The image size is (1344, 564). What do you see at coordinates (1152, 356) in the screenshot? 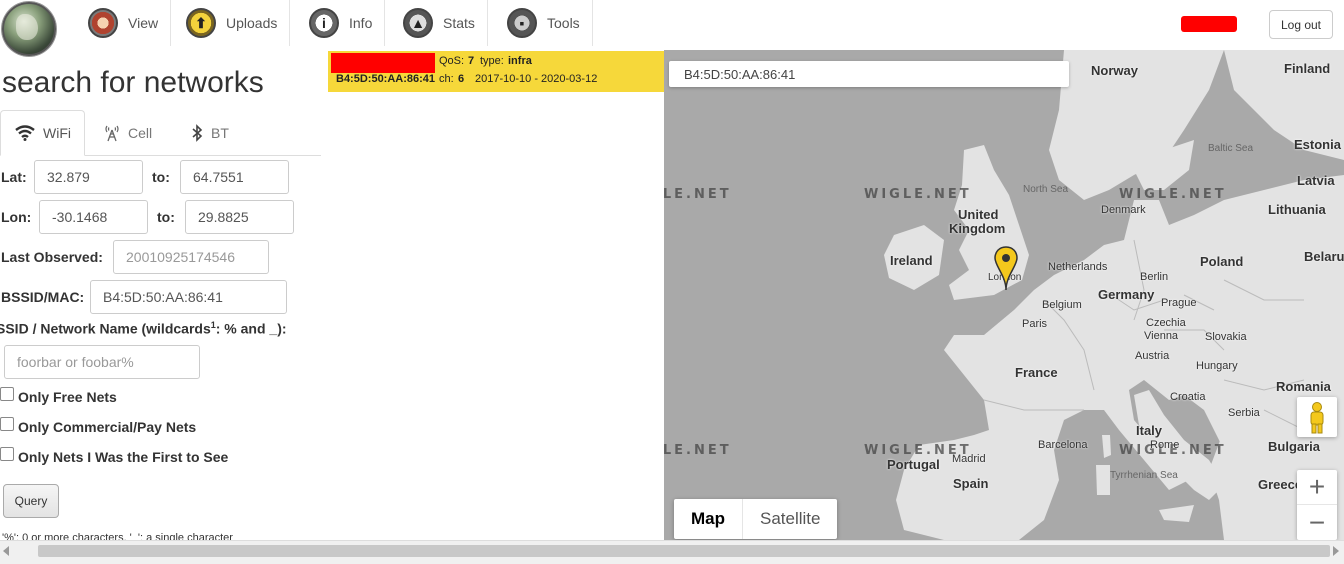
I see `label-austria: Austria` at bounding box center [1152, 356].